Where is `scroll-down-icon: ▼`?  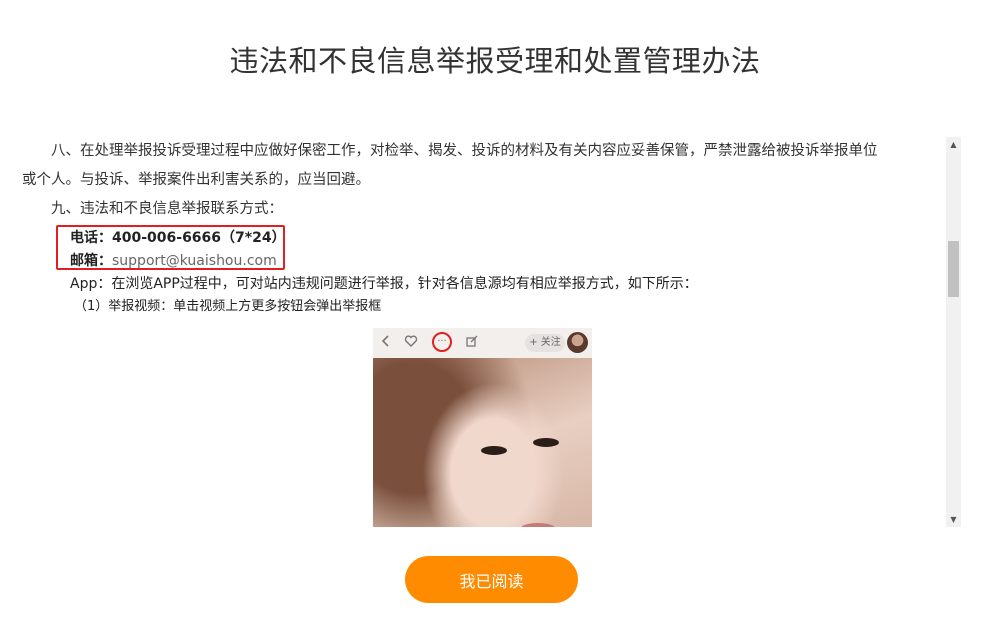 scroll-down-icon: ▼ is located at coordinates (953, 519).